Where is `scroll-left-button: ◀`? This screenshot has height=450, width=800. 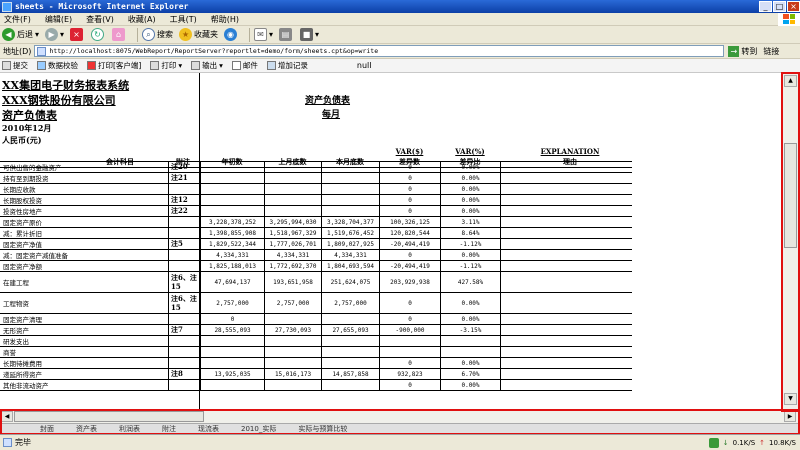 scroll-left-button: ◀ is located at coordinates (7, 416).